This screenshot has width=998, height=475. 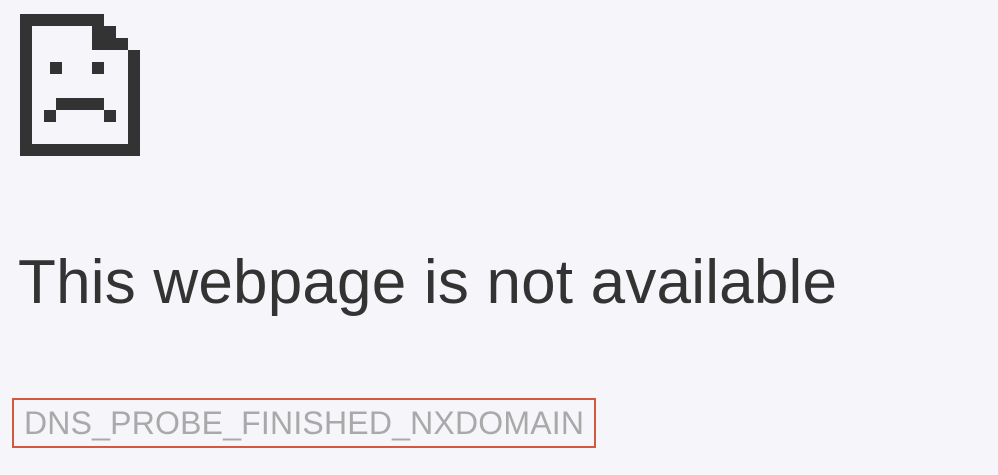 I want to click on page-title: This webpage is not available, so click(x=428, y=282).